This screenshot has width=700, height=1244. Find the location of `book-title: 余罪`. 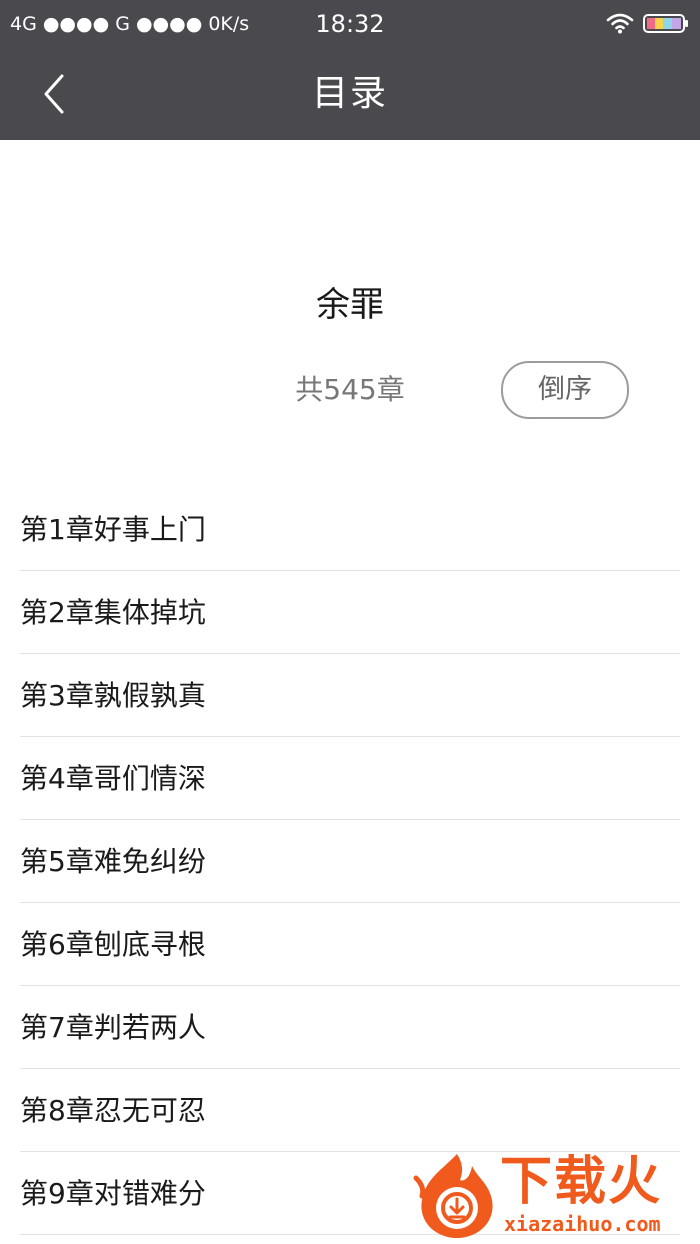

book-title: 余罪 is located at coordinates (350, 305).